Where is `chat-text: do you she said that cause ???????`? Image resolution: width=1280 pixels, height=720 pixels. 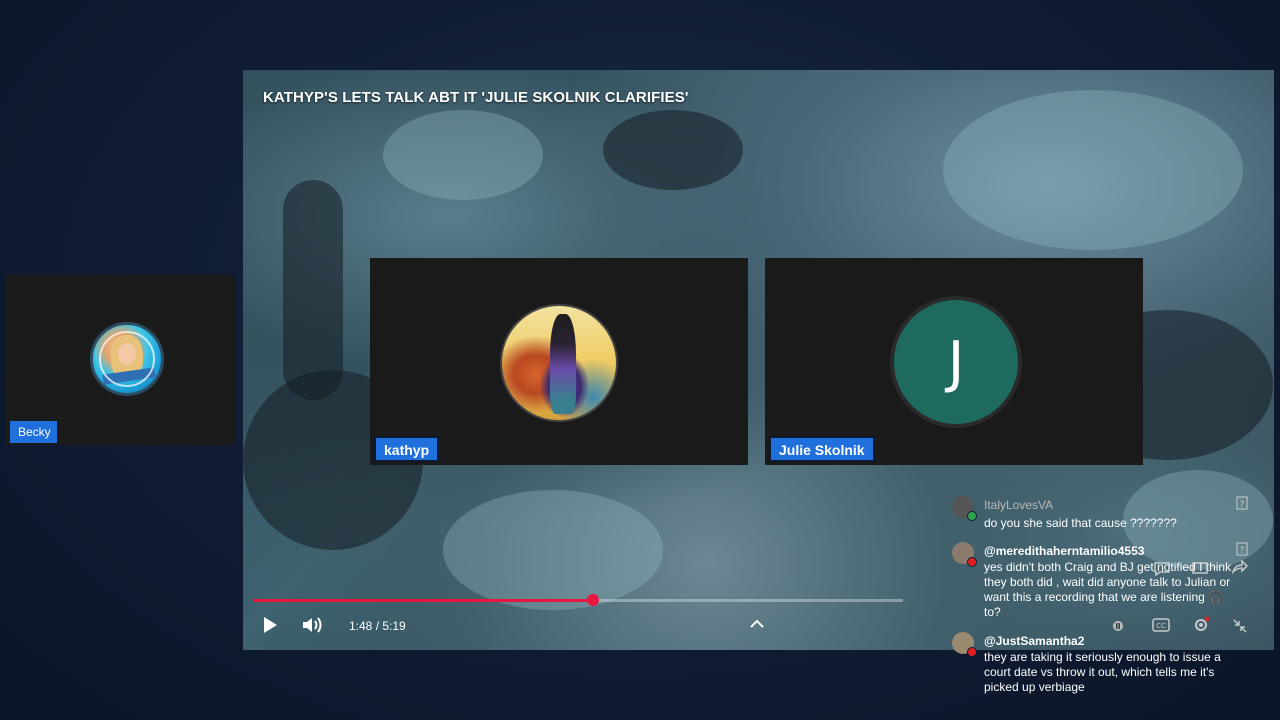
chat-text: do you she said that cause ??????? is located at coordinates (1080, 523).